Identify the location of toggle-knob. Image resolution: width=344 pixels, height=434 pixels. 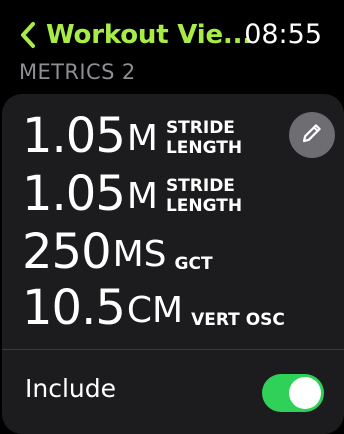
(305, 393).